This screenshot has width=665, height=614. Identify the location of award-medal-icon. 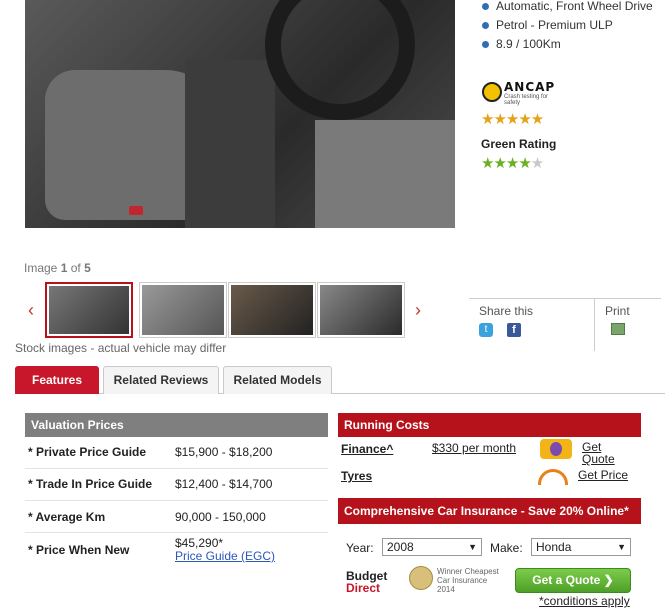
(421, 578).